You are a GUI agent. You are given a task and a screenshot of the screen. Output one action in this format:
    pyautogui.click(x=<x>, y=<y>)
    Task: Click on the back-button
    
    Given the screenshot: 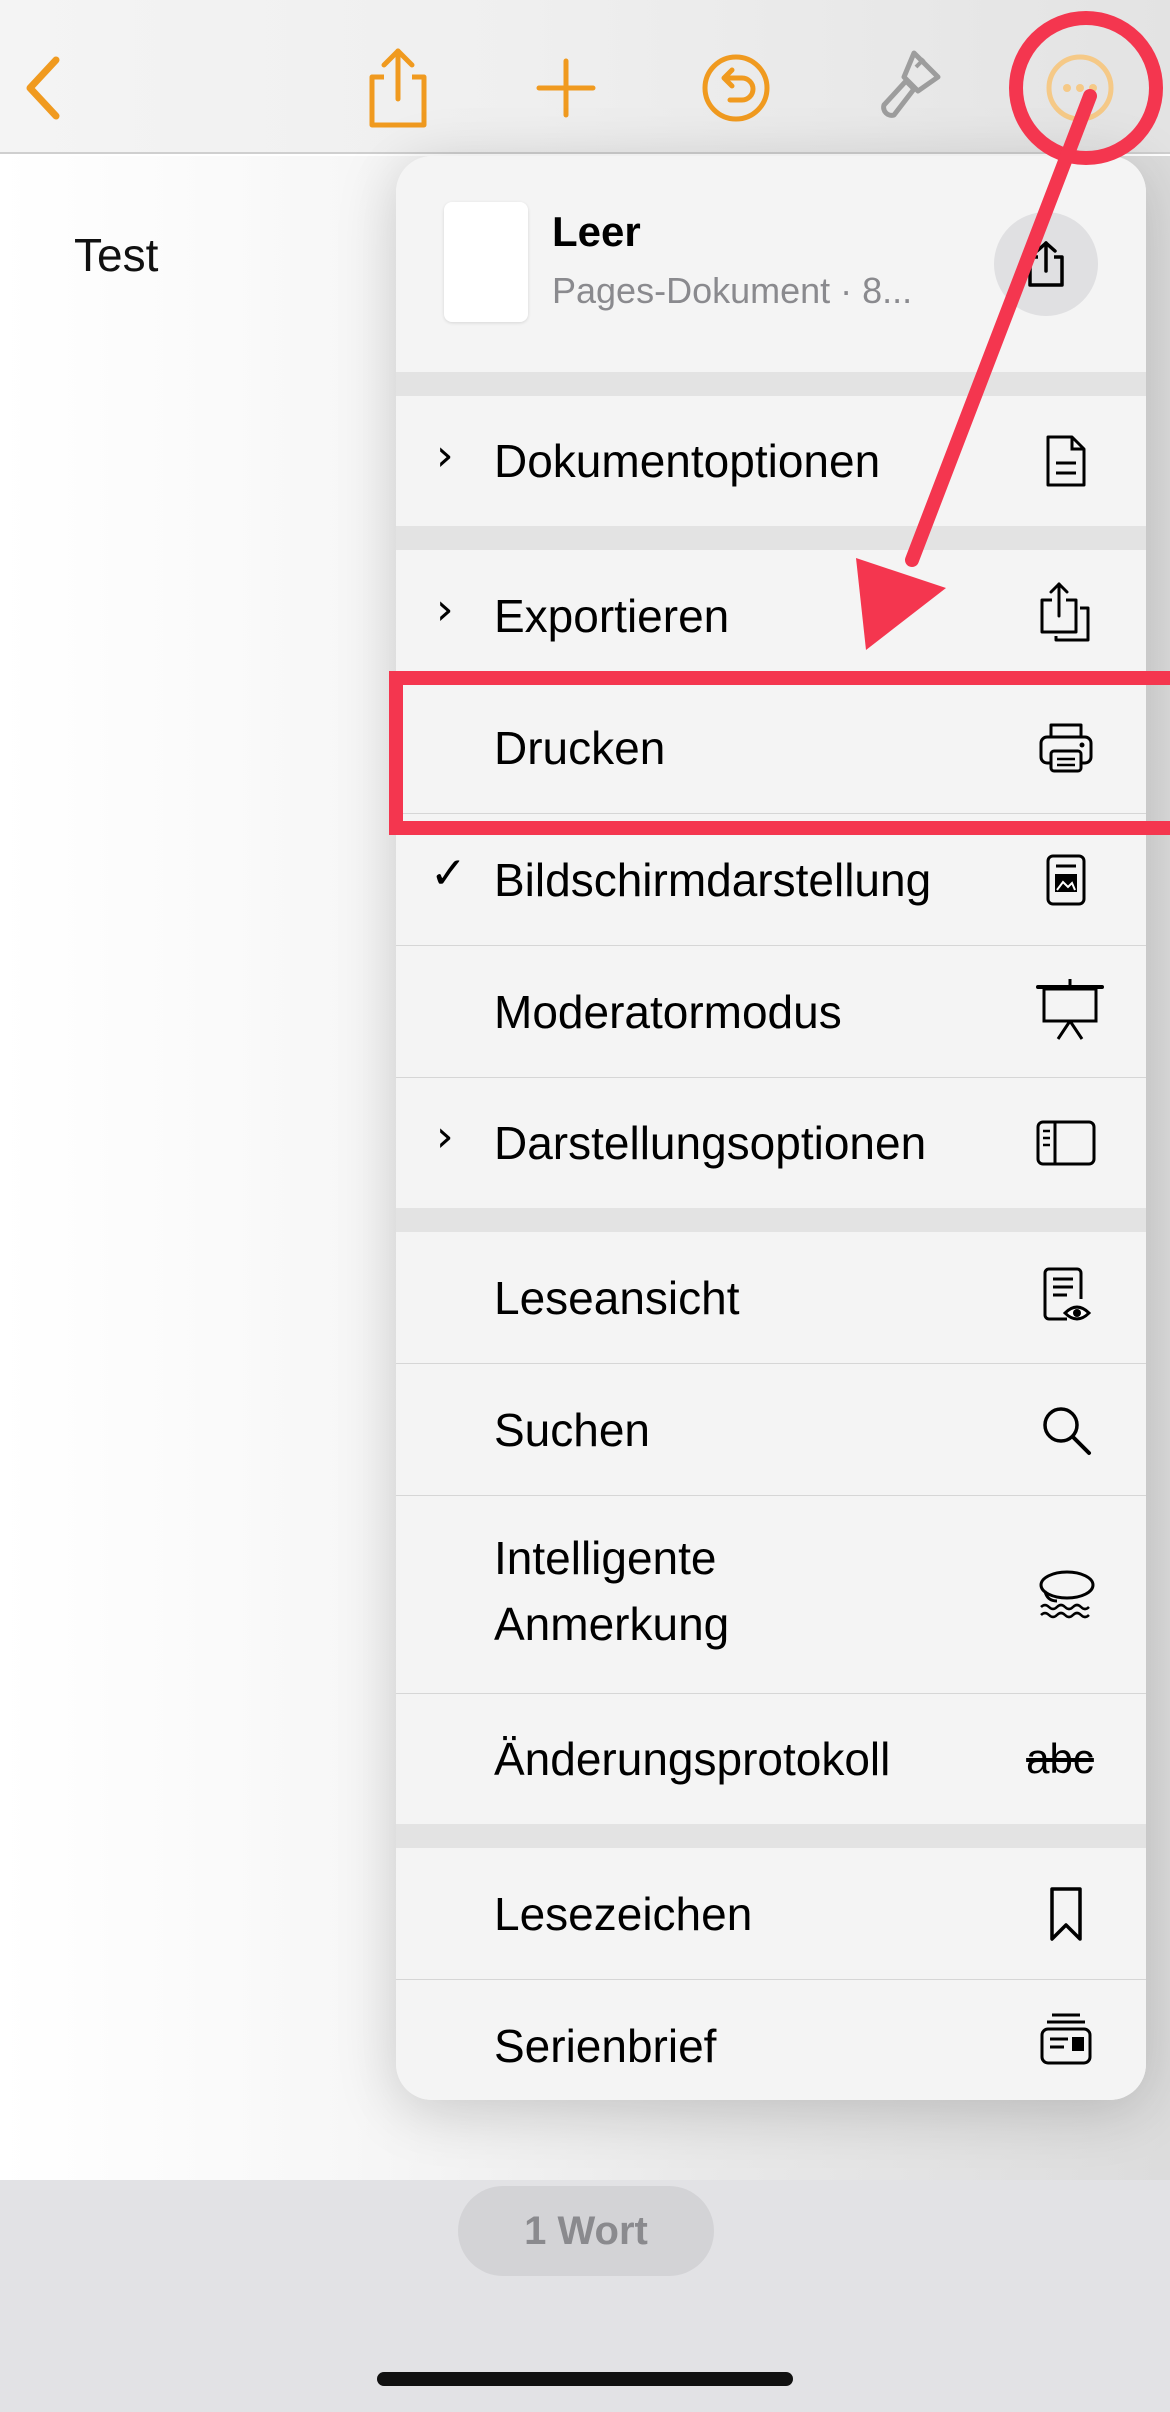 What is the action you would take?
    pyautogui.click(x=46, y=88)
    